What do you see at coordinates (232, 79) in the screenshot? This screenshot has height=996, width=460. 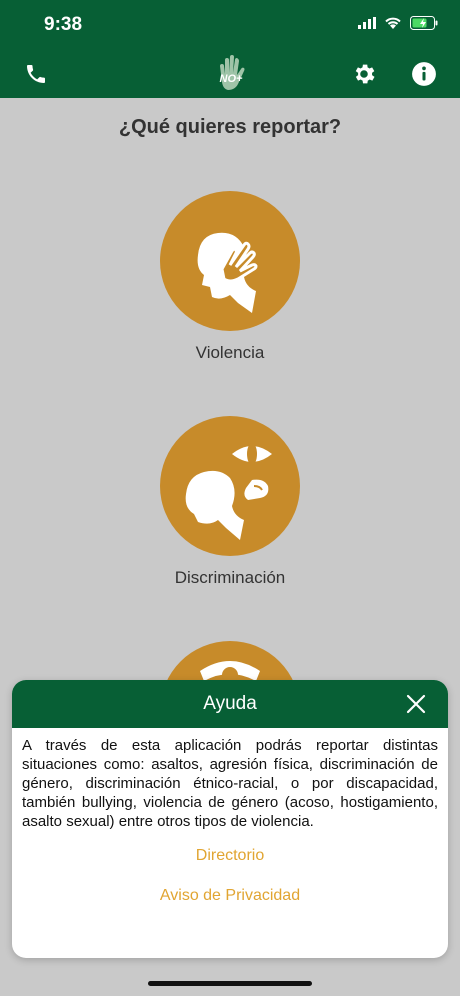 I see `logo-text: NO+` at bounding box center [232, 79].